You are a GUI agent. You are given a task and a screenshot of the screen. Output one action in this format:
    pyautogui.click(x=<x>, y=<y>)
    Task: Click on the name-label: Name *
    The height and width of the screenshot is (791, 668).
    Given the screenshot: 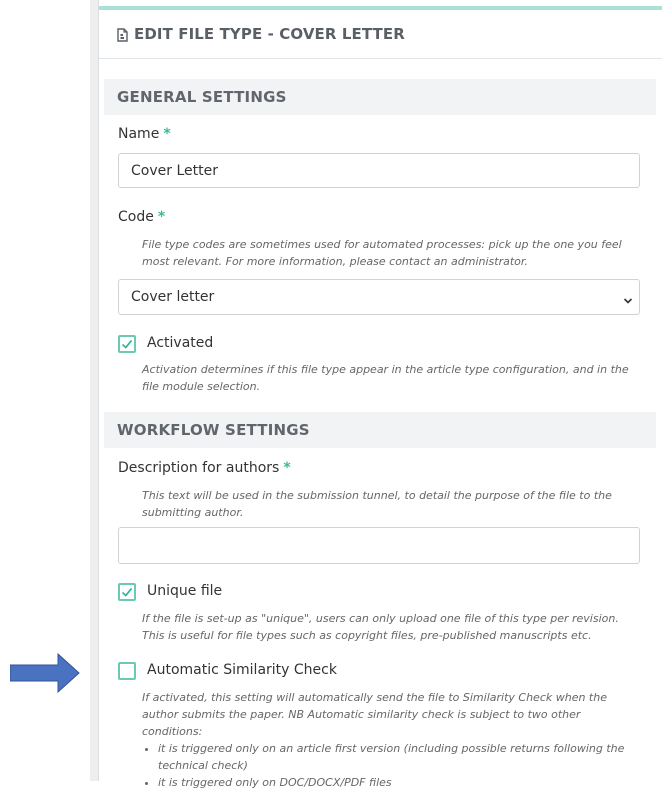 What is the action you would take?
    pyautogui.click(x=144, y=134)
    